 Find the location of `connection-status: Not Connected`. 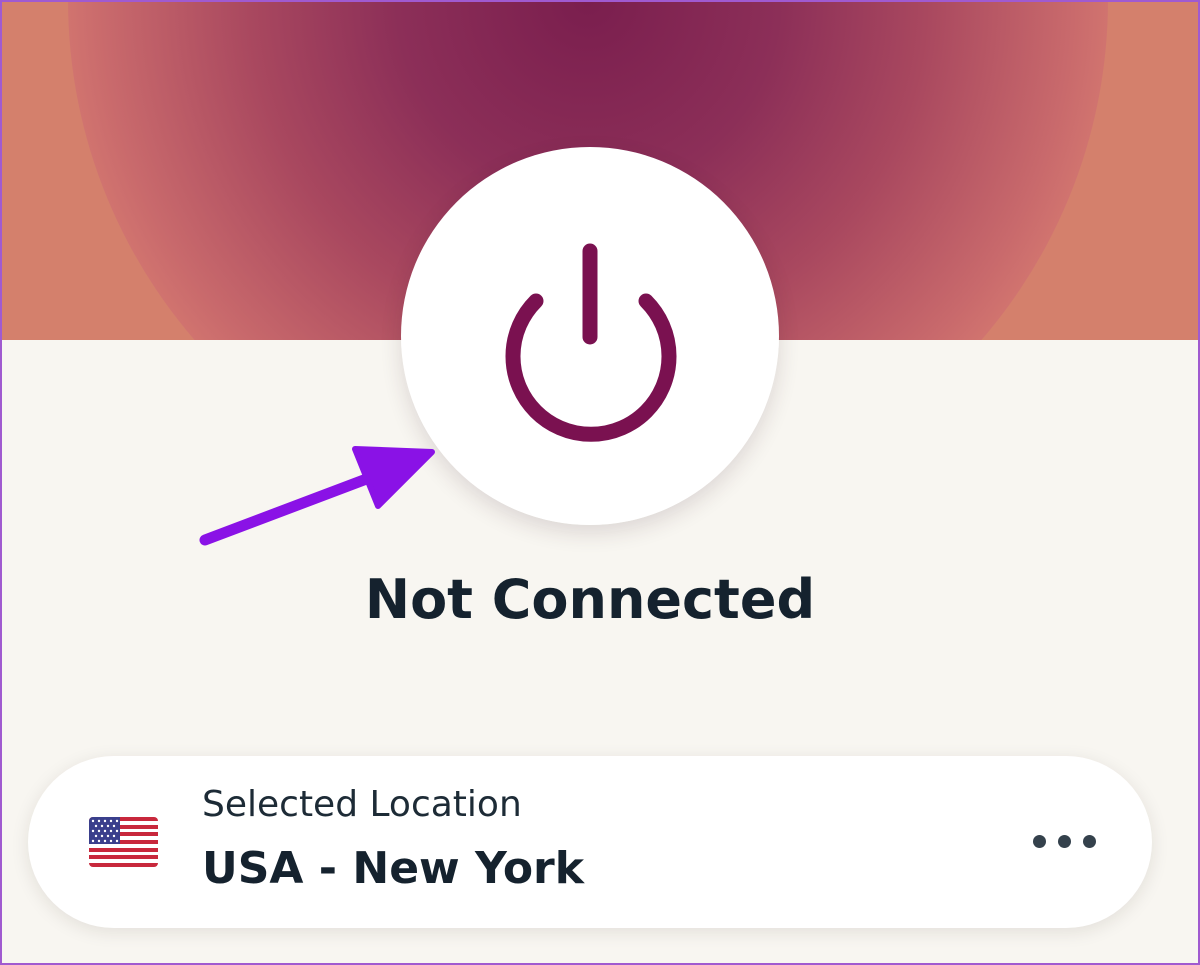

connection-status: Not Connected is located at coordinates (590, 599).